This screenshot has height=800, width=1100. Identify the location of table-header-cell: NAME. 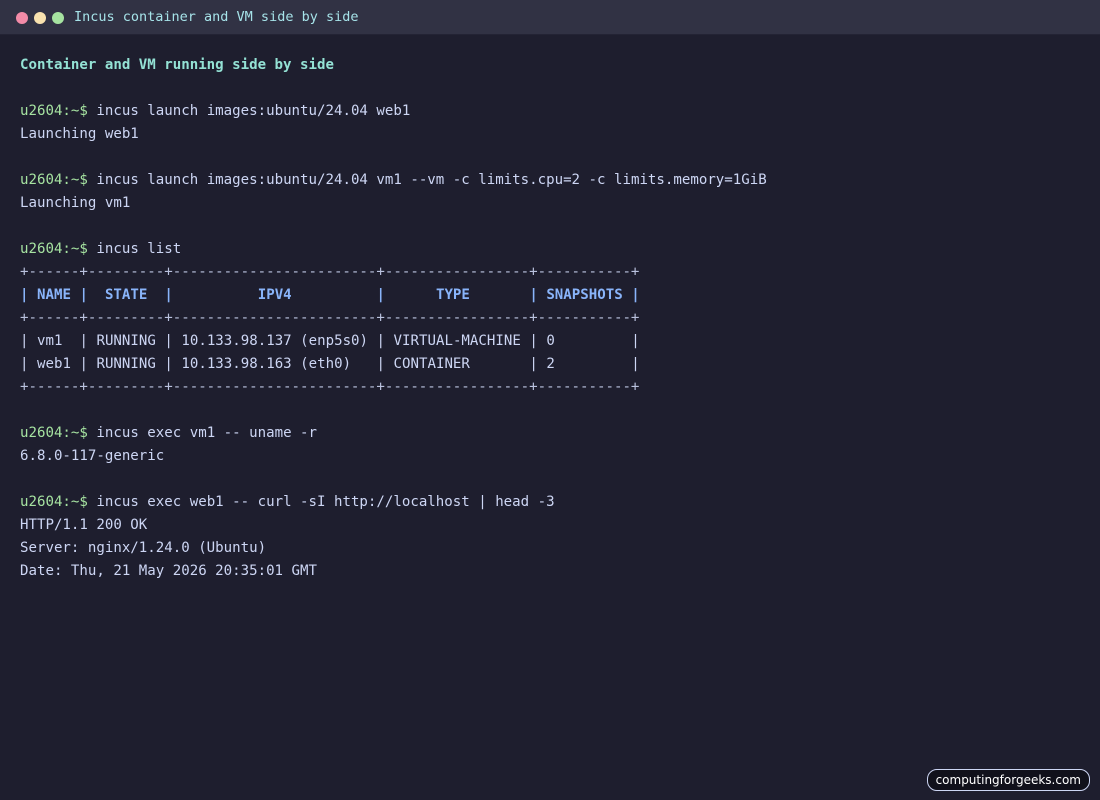
(54, 295).